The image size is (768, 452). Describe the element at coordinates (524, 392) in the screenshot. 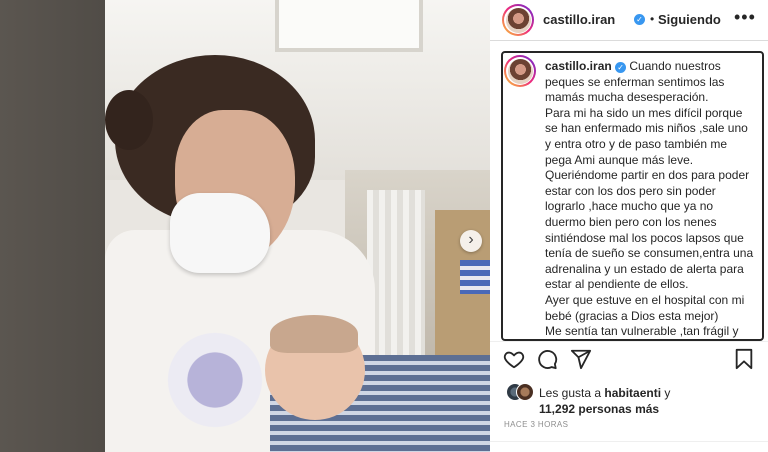

I see `likers-avatars` at that location.